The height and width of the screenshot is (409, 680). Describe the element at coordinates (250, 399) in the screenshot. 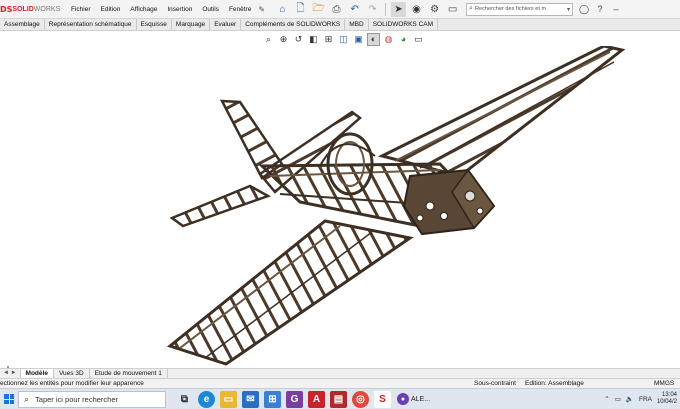

I see `mail-icon: ✉` at that location.